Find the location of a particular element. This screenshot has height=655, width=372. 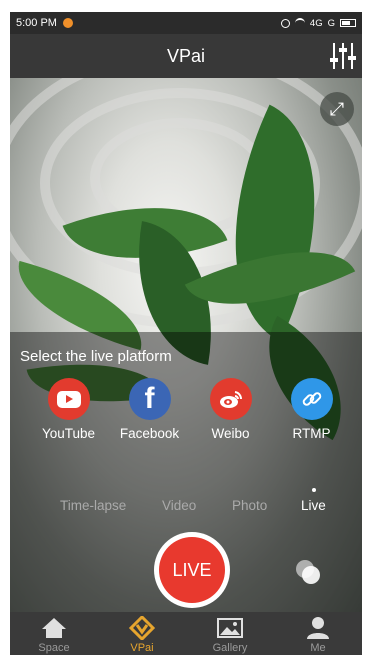

nav-space: Space is located at coordinates (54, 633).